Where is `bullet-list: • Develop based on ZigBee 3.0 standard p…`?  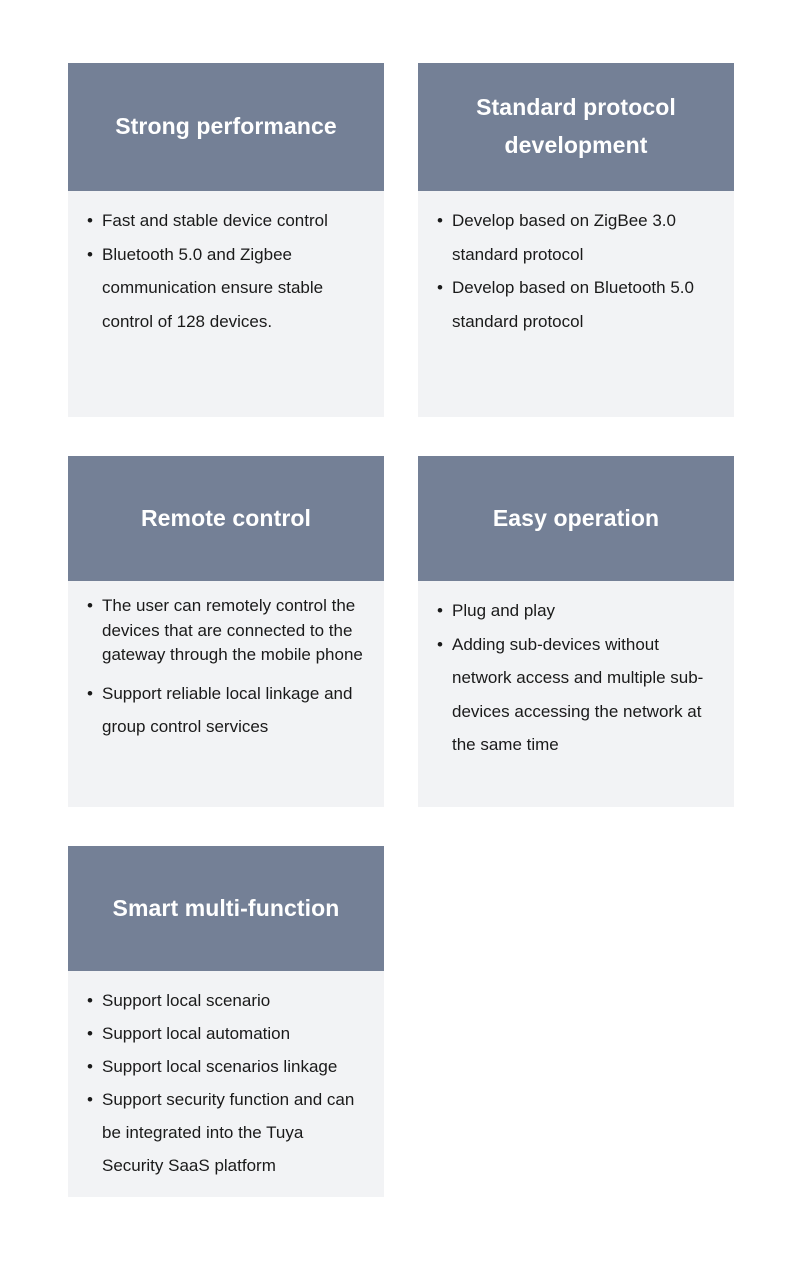
bullet-list: • Develop based on ZigBee 3.0 standard p… is located at coordinates (577, 271).